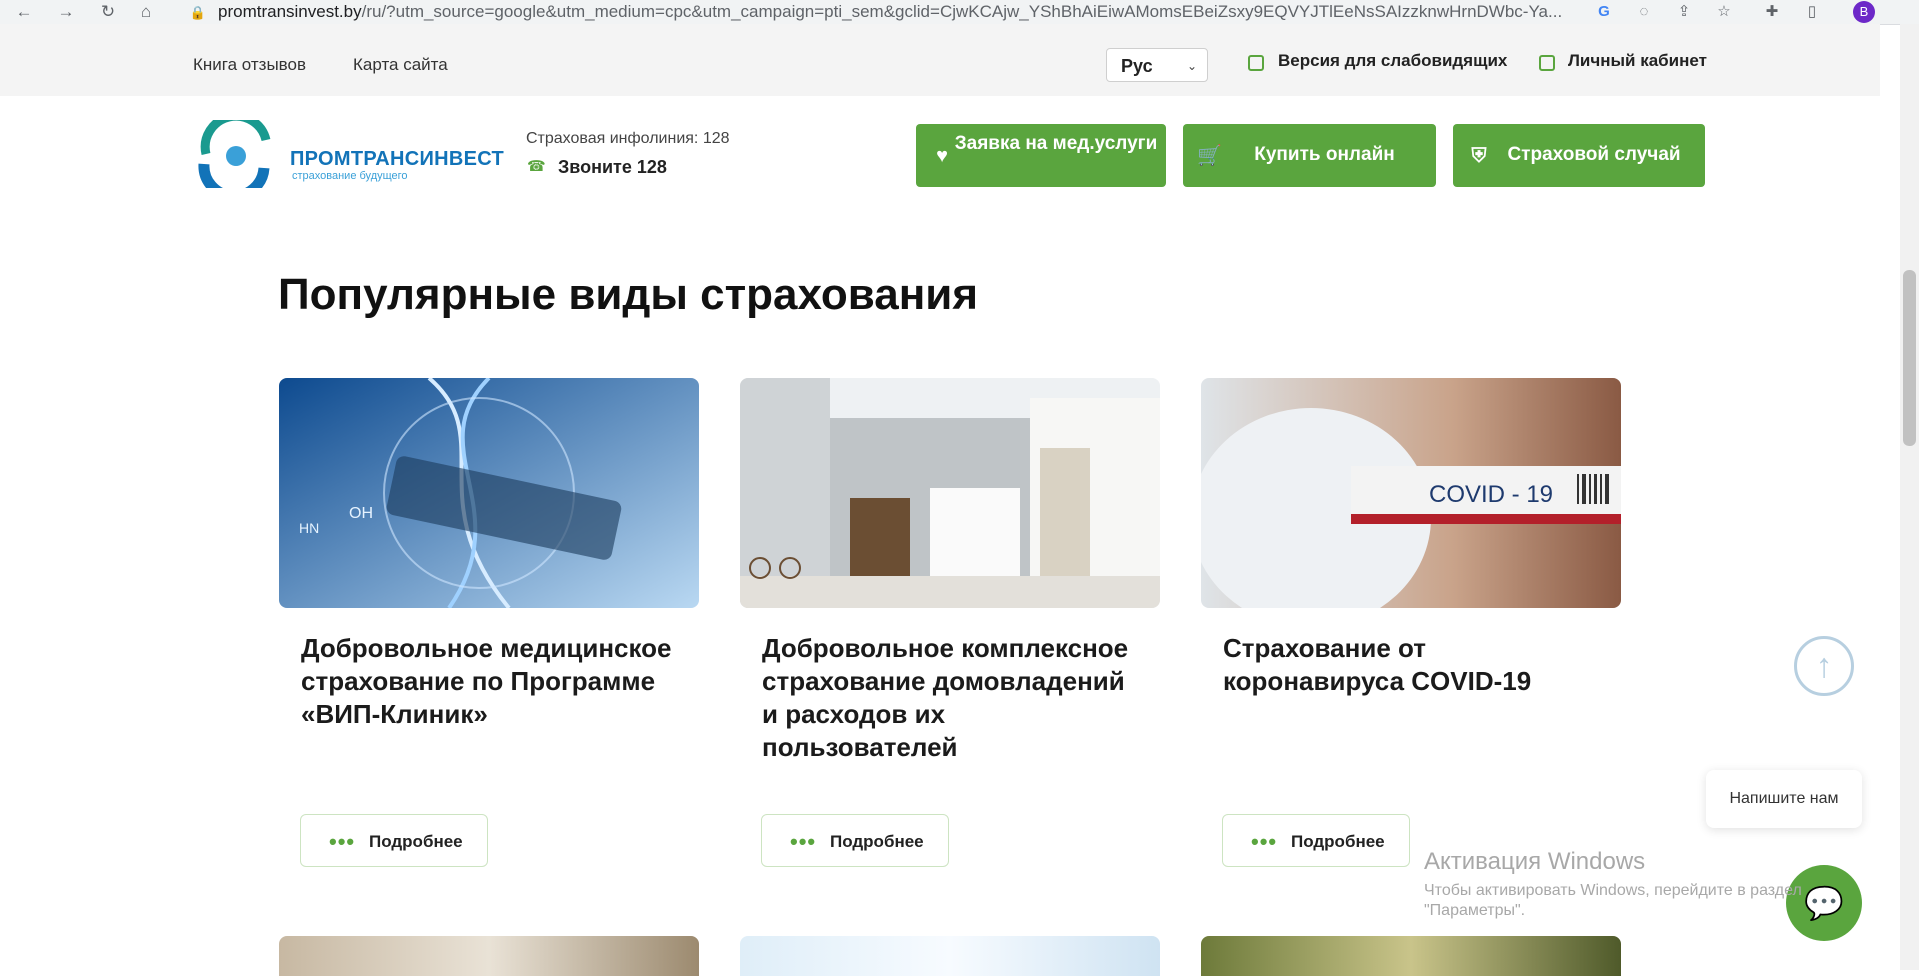  I want to click on lock-icon: 🔒, so click(198, 13).